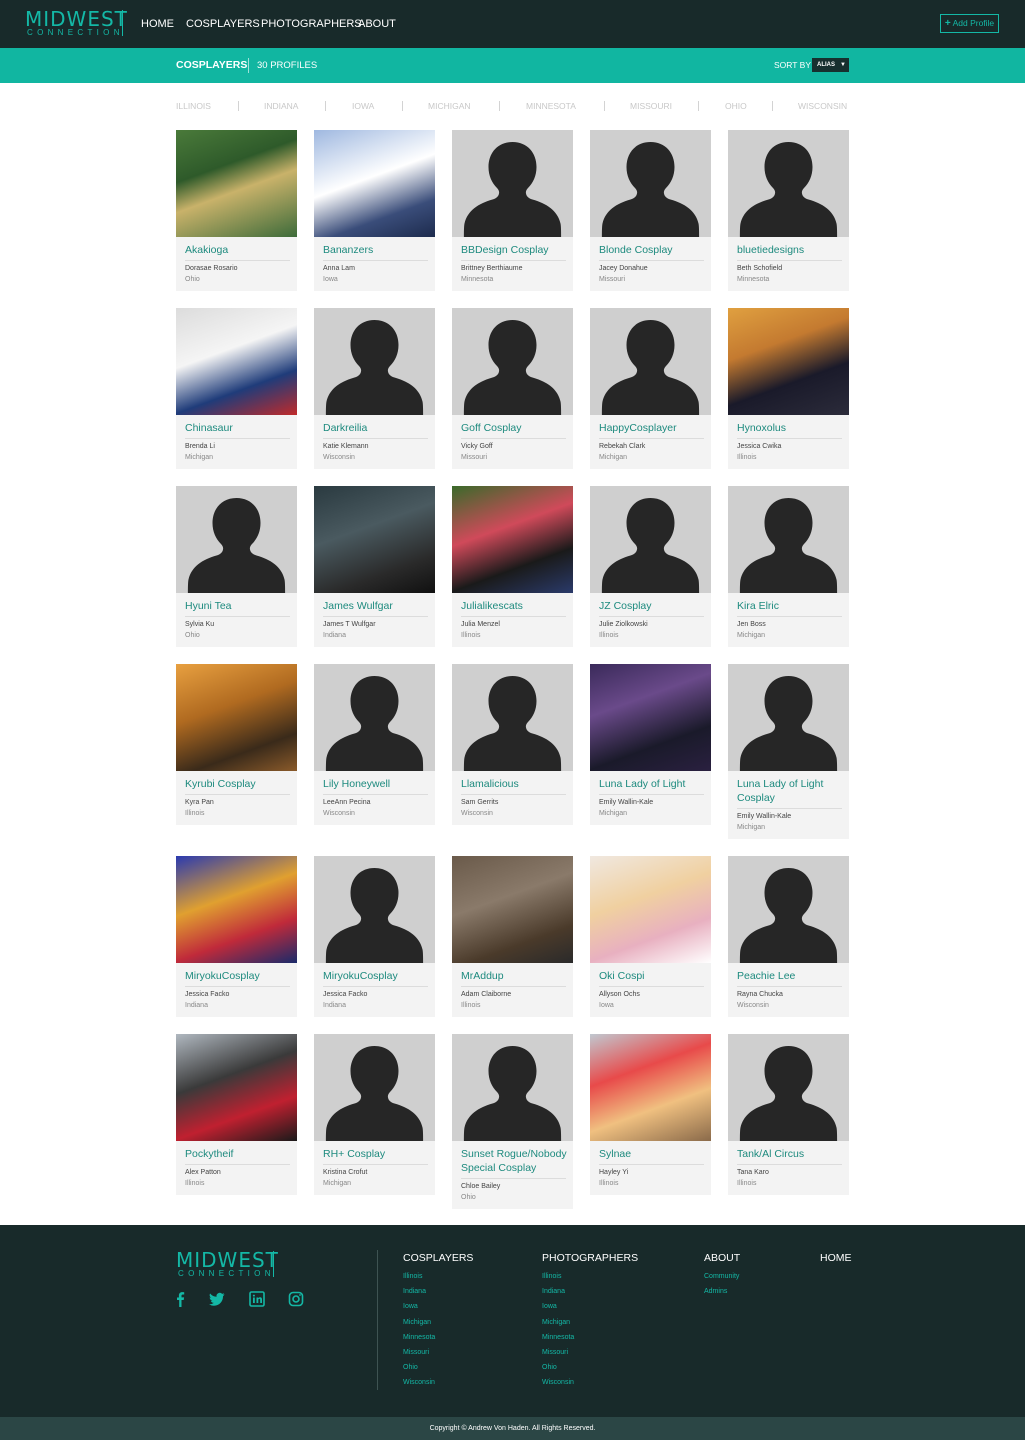 The height and width of the screenshot is (1440, 1025). What do you see at coordinates (76, 23) in the screenshot?
I see `logo: MIDWEST CONNECTION` at bounding box center [76, 23].